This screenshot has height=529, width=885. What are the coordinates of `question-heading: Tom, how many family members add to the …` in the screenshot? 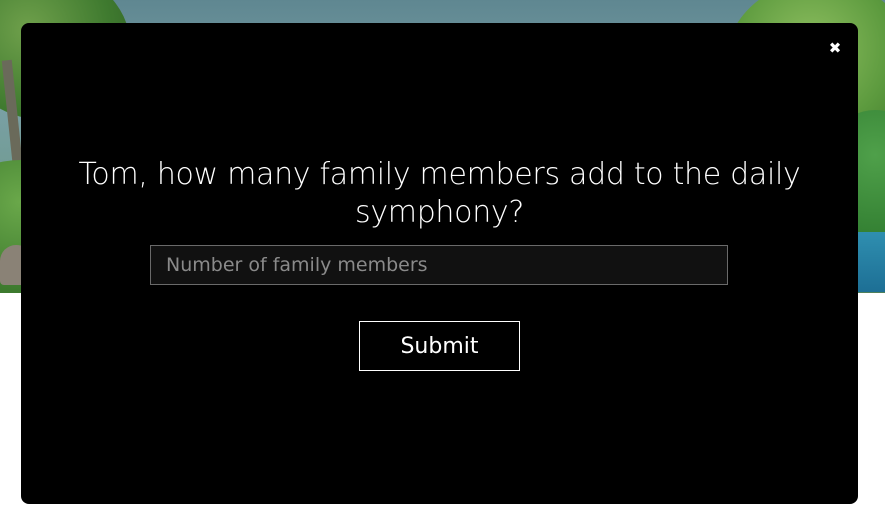 It's located at (439, 193).